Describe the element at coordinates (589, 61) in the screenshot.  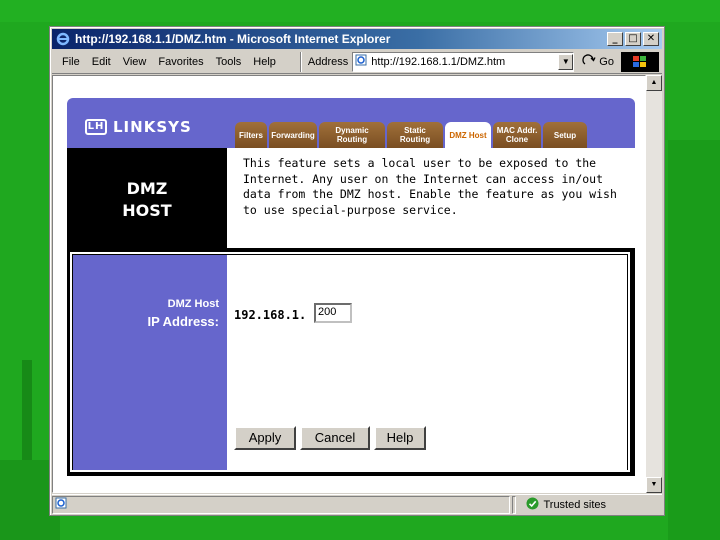
I see `go-arrow-icon` at that location.